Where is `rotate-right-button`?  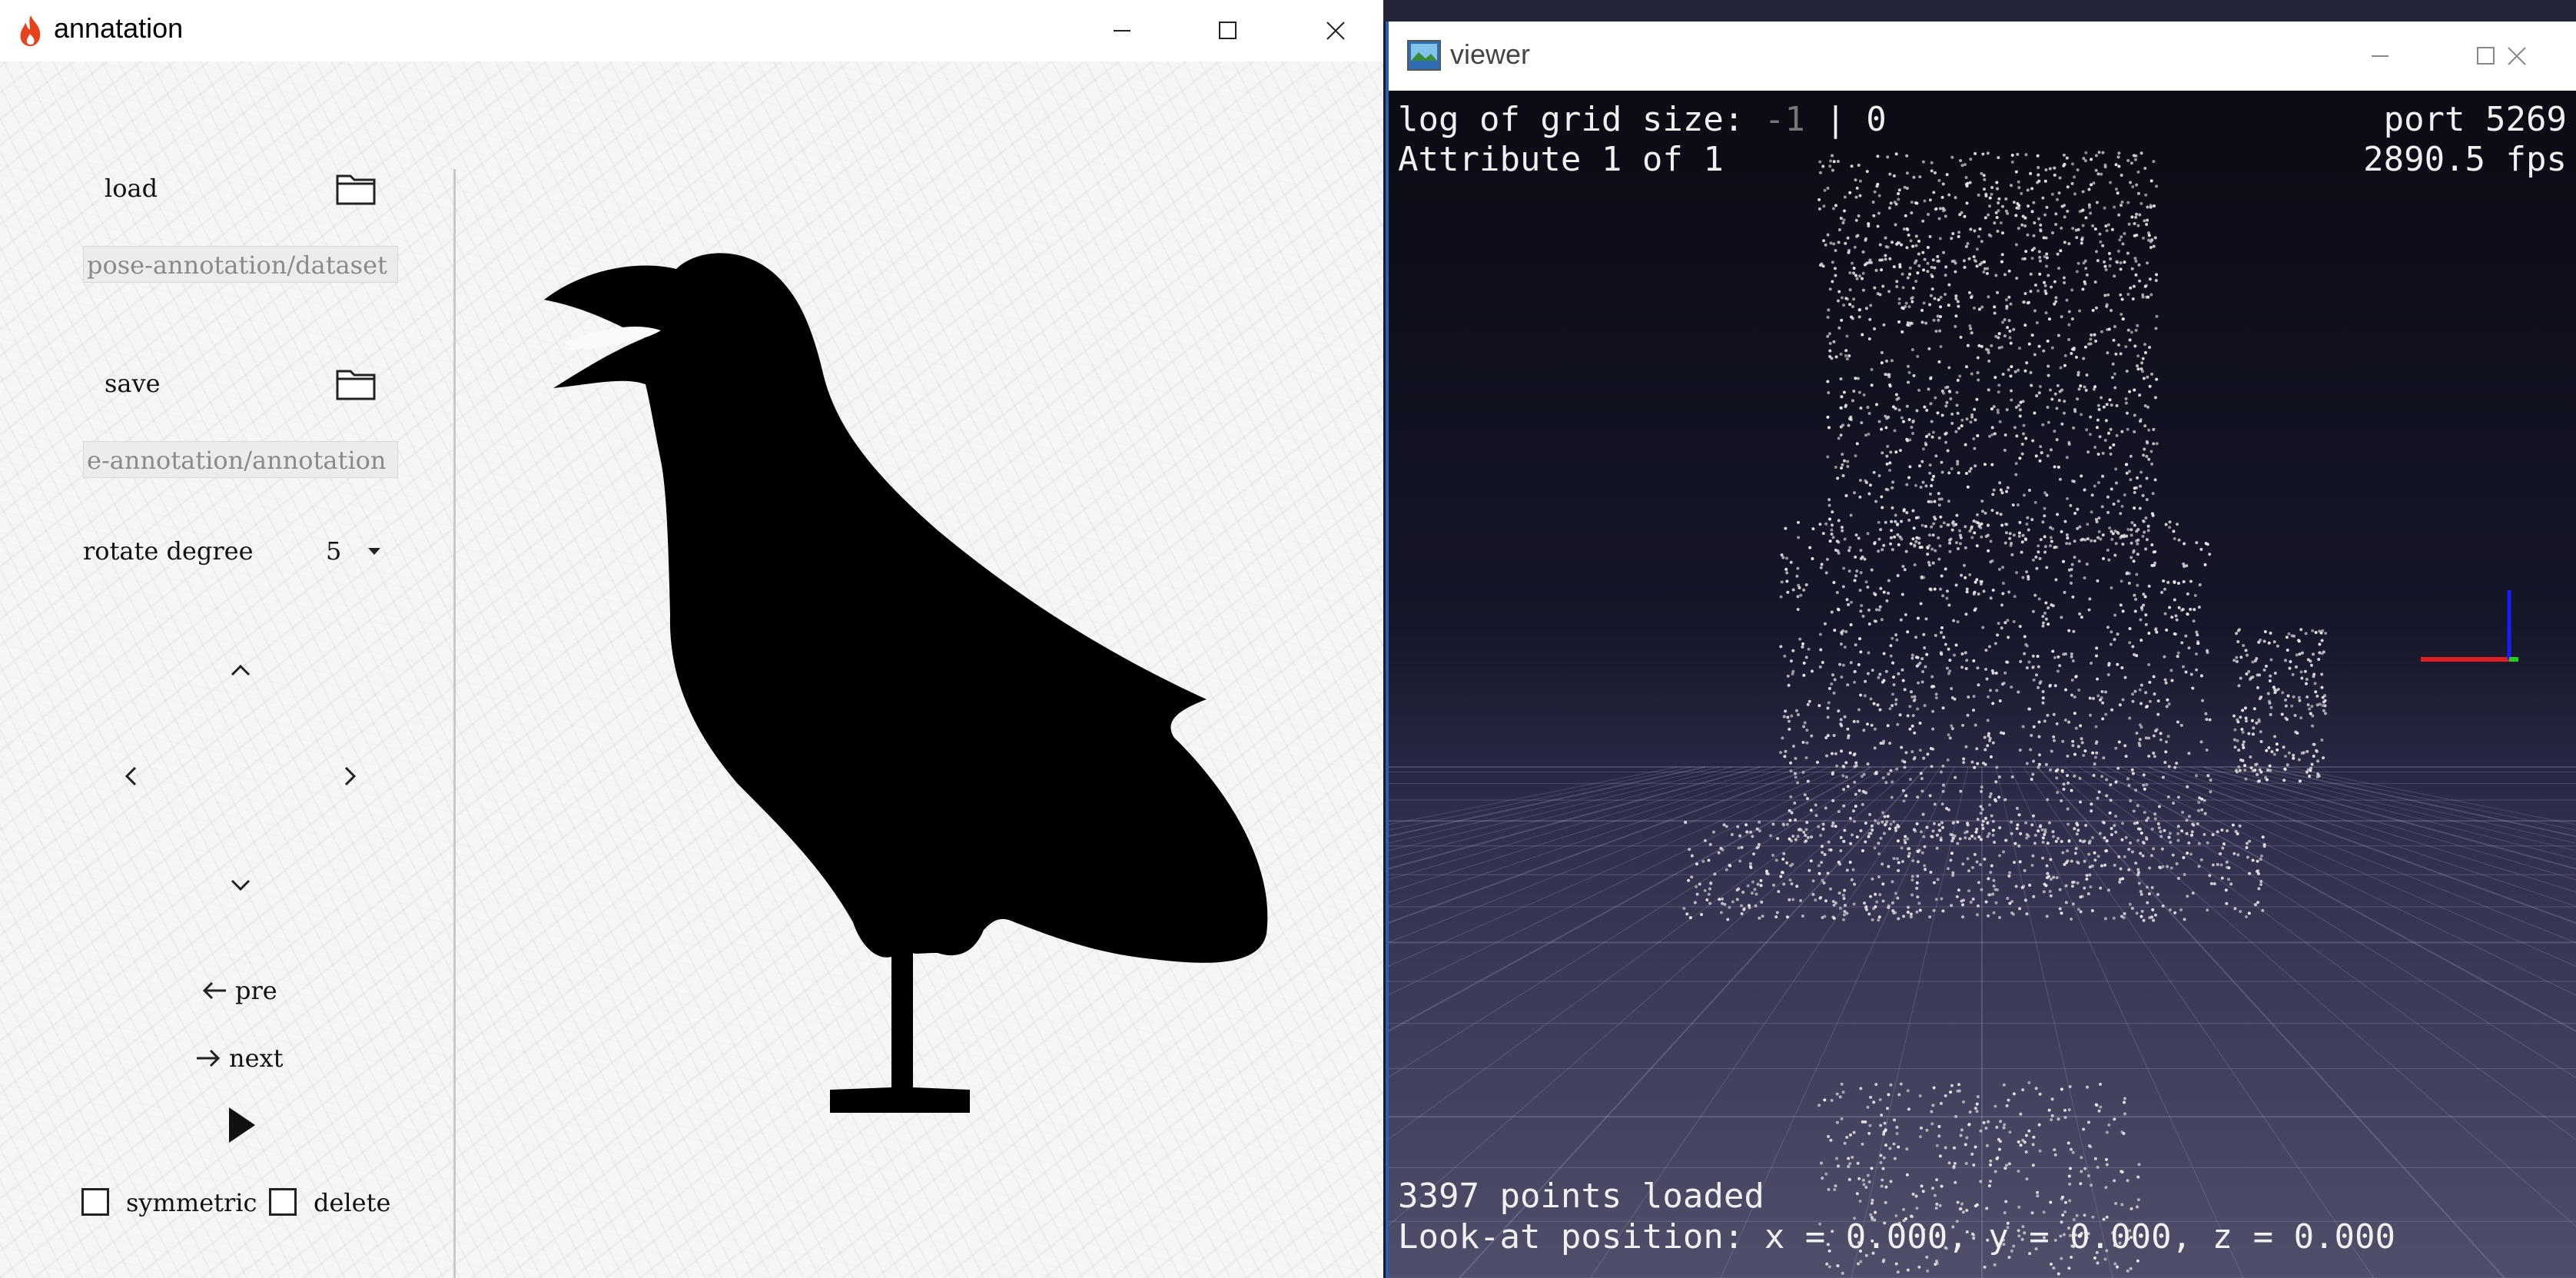
rotate-right-button is located at coordinates (350, 776).